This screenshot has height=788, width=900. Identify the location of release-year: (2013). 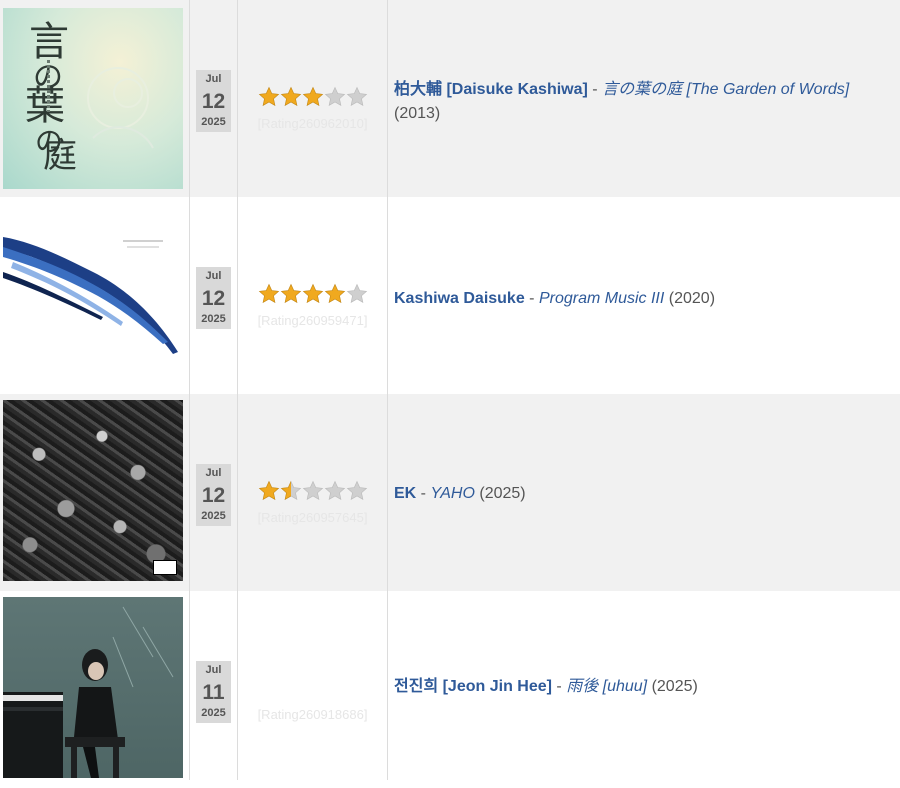
(417, 113).